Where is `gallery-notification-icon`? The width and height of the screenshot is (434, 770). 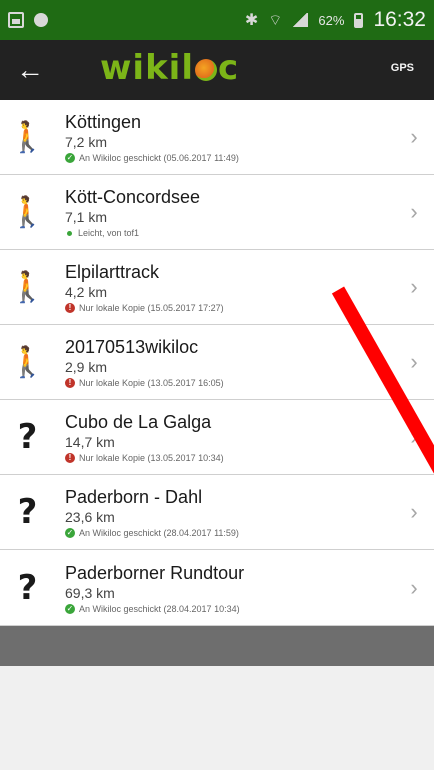 gallery-notification-icon is located at coordinates (16, 20).